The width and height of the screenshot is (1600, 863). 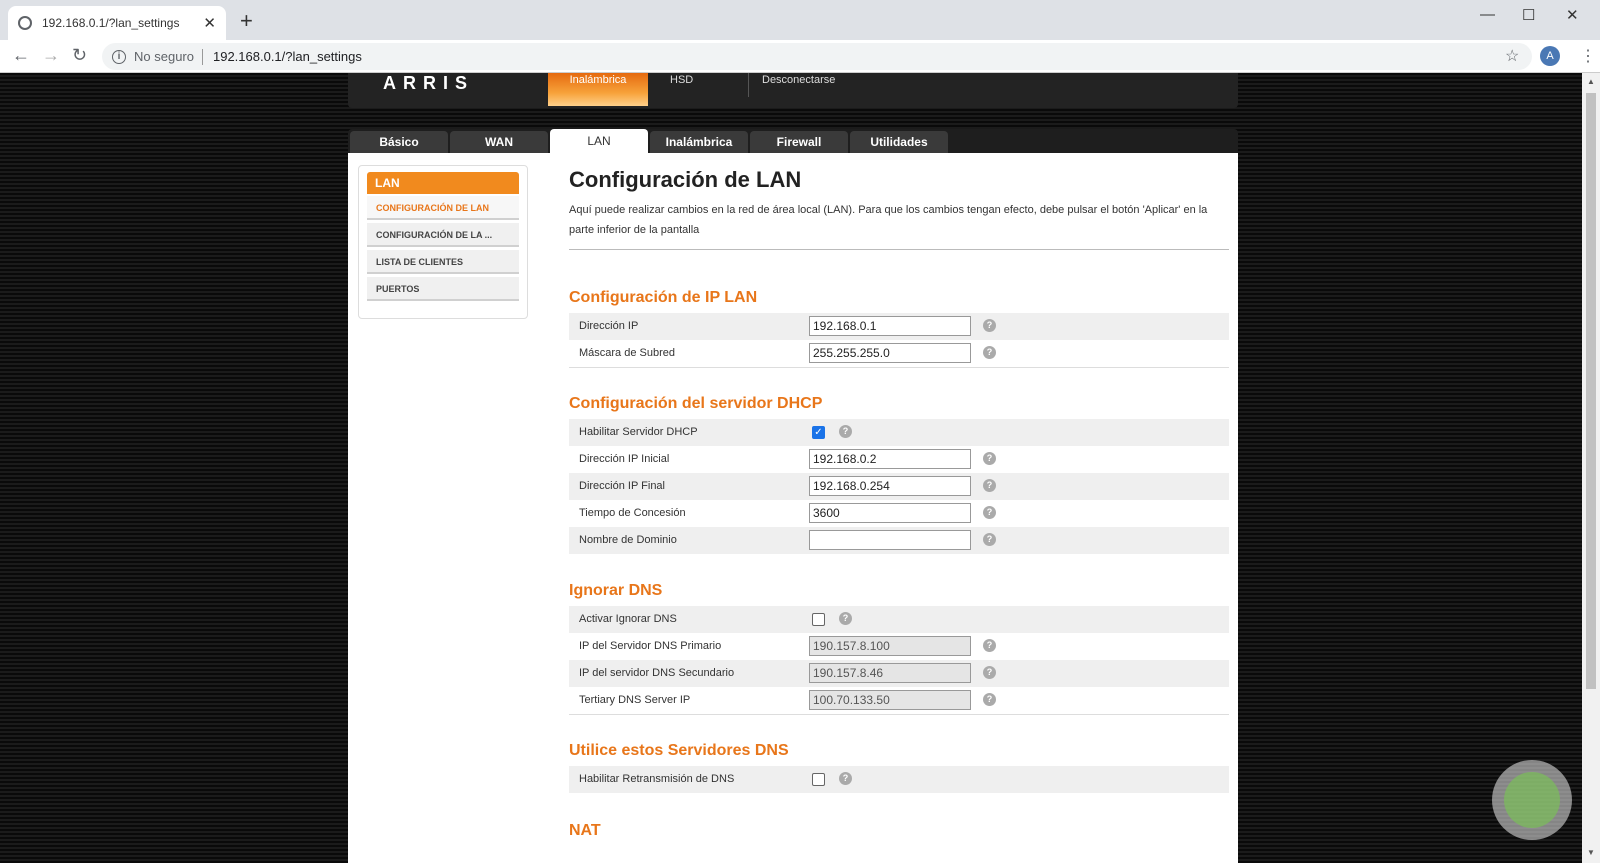 What do you see at coordinates (890, 646) in the screenshot?
I see `primary-dns-input: 190.157.8.100` at bounding box center [890, 646].